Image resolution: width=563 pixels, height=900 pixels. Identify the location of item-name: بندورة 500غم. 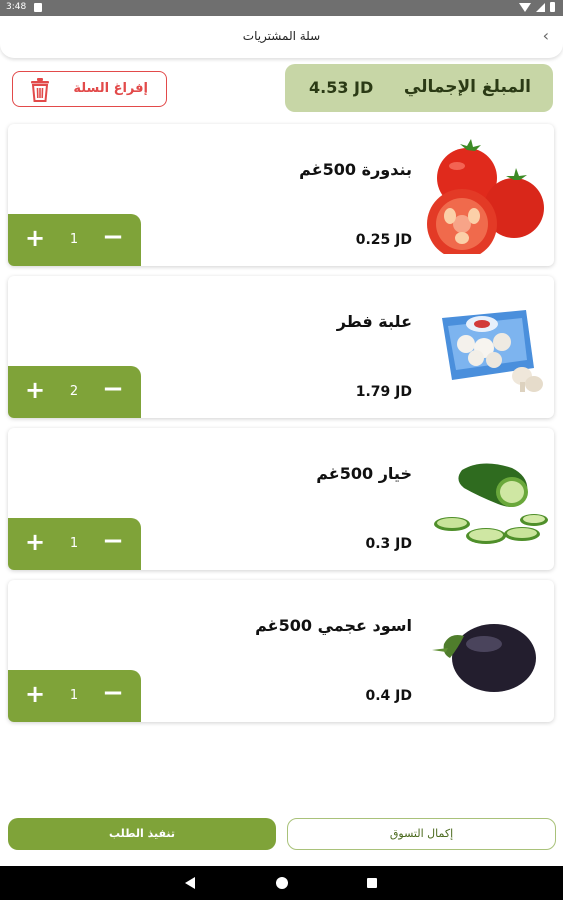
(355, 169).